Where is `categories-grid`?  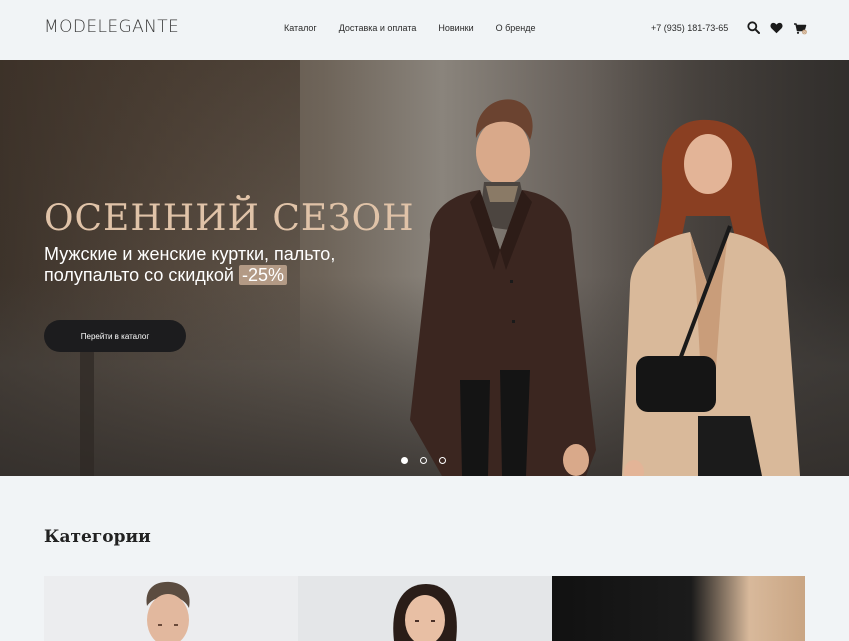 categories-grid is located at coordinates (424, 608).